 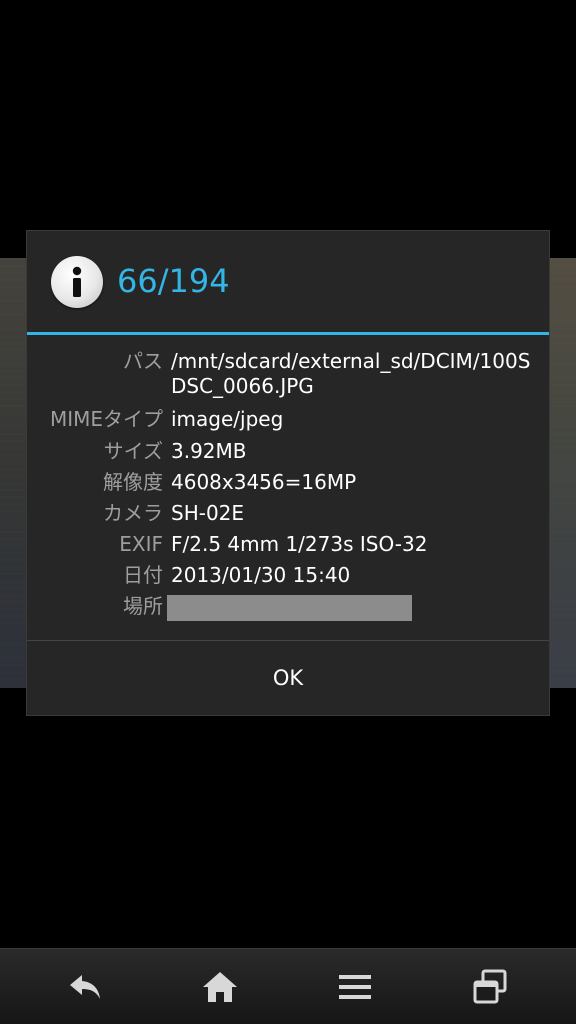 What do you see at coordinates (288, 516) in the screenshot?
I see `row-camera: カメラ SH-02E` at bounding box center [288, 516].